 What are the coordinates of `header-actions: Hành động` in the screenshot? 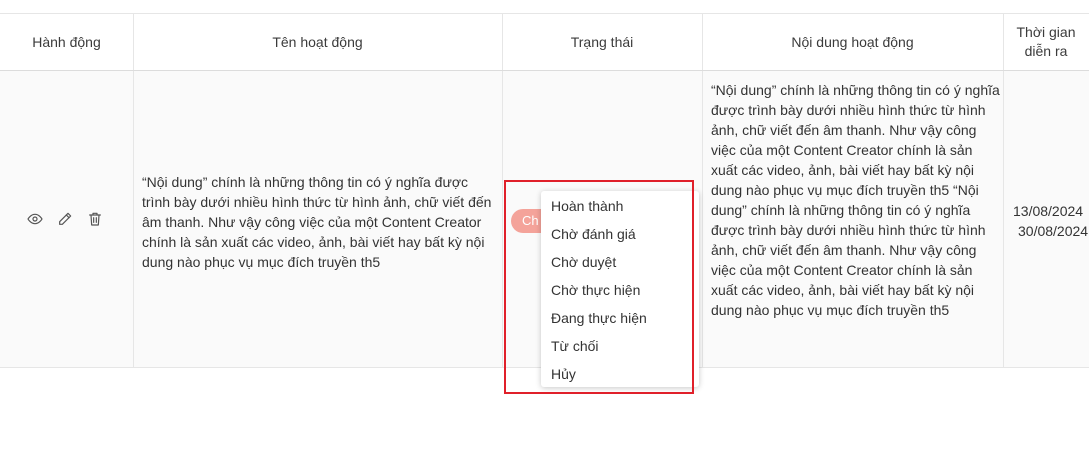 It's located at (66, 41).